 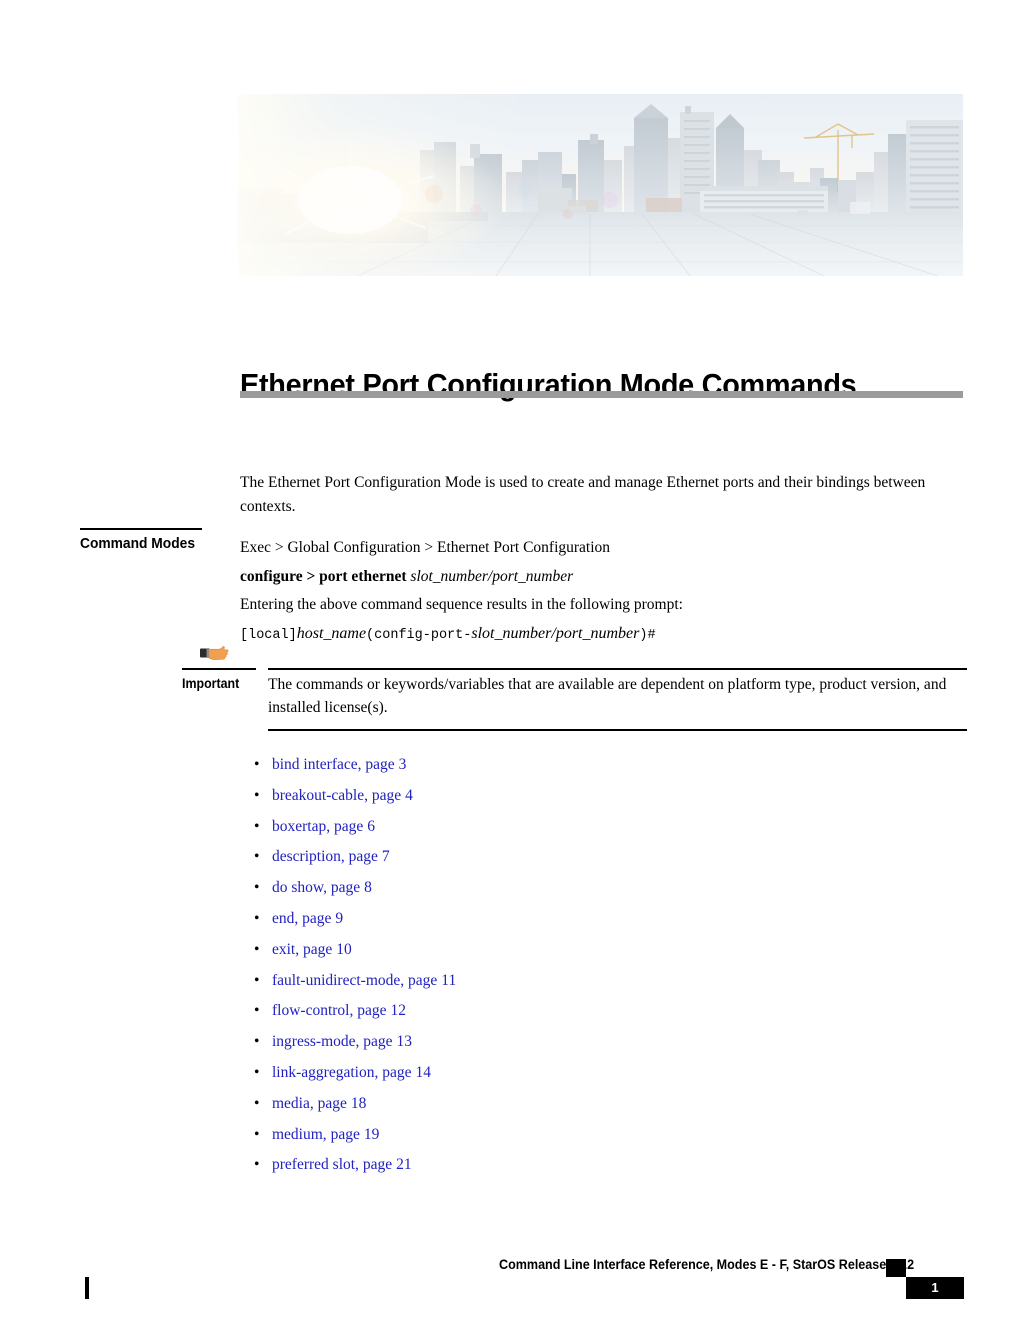 What do you see at coordinates (600, 1165) in the screenshot?
I see `list-item: • preferred slot, page 21` at bounding box center [600, 1165].